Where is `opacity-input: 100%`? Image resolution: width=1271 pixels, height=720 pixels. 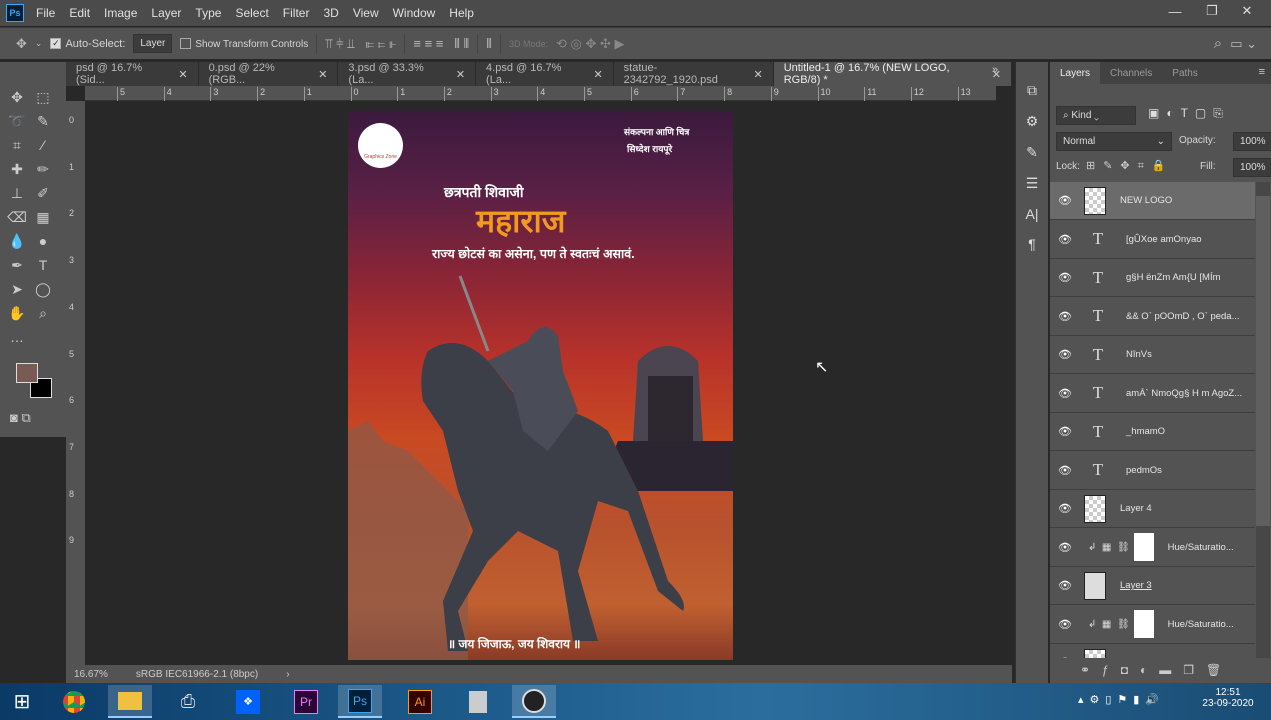
opacity-input: 100% is located at coordinates (1252, 141).